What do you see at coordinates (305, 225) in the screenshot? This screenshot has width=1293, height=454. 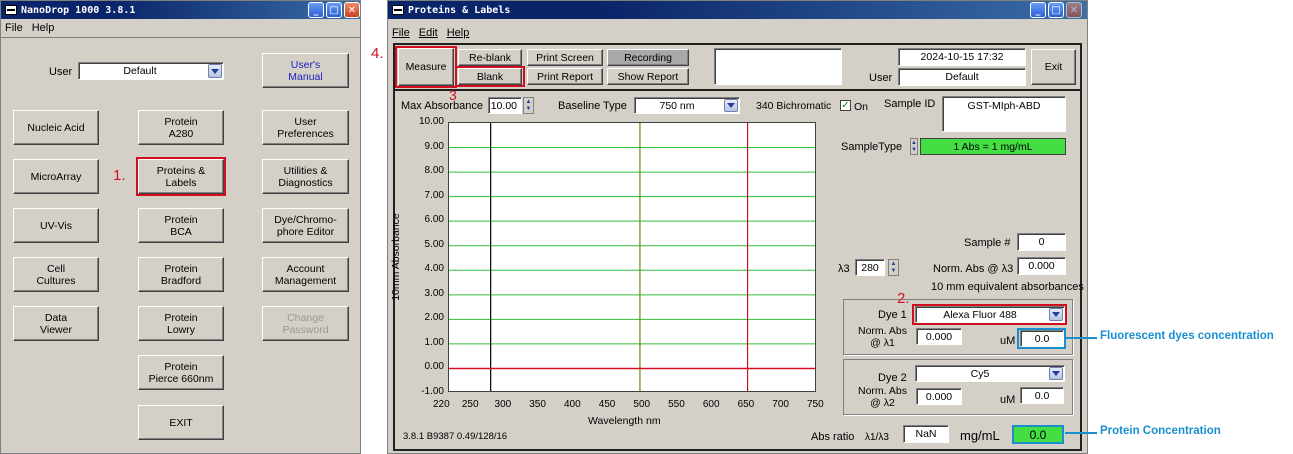 I see `dye-editor-button: Dye/Chromo- phore Editor` at bounding box center [305, 225].